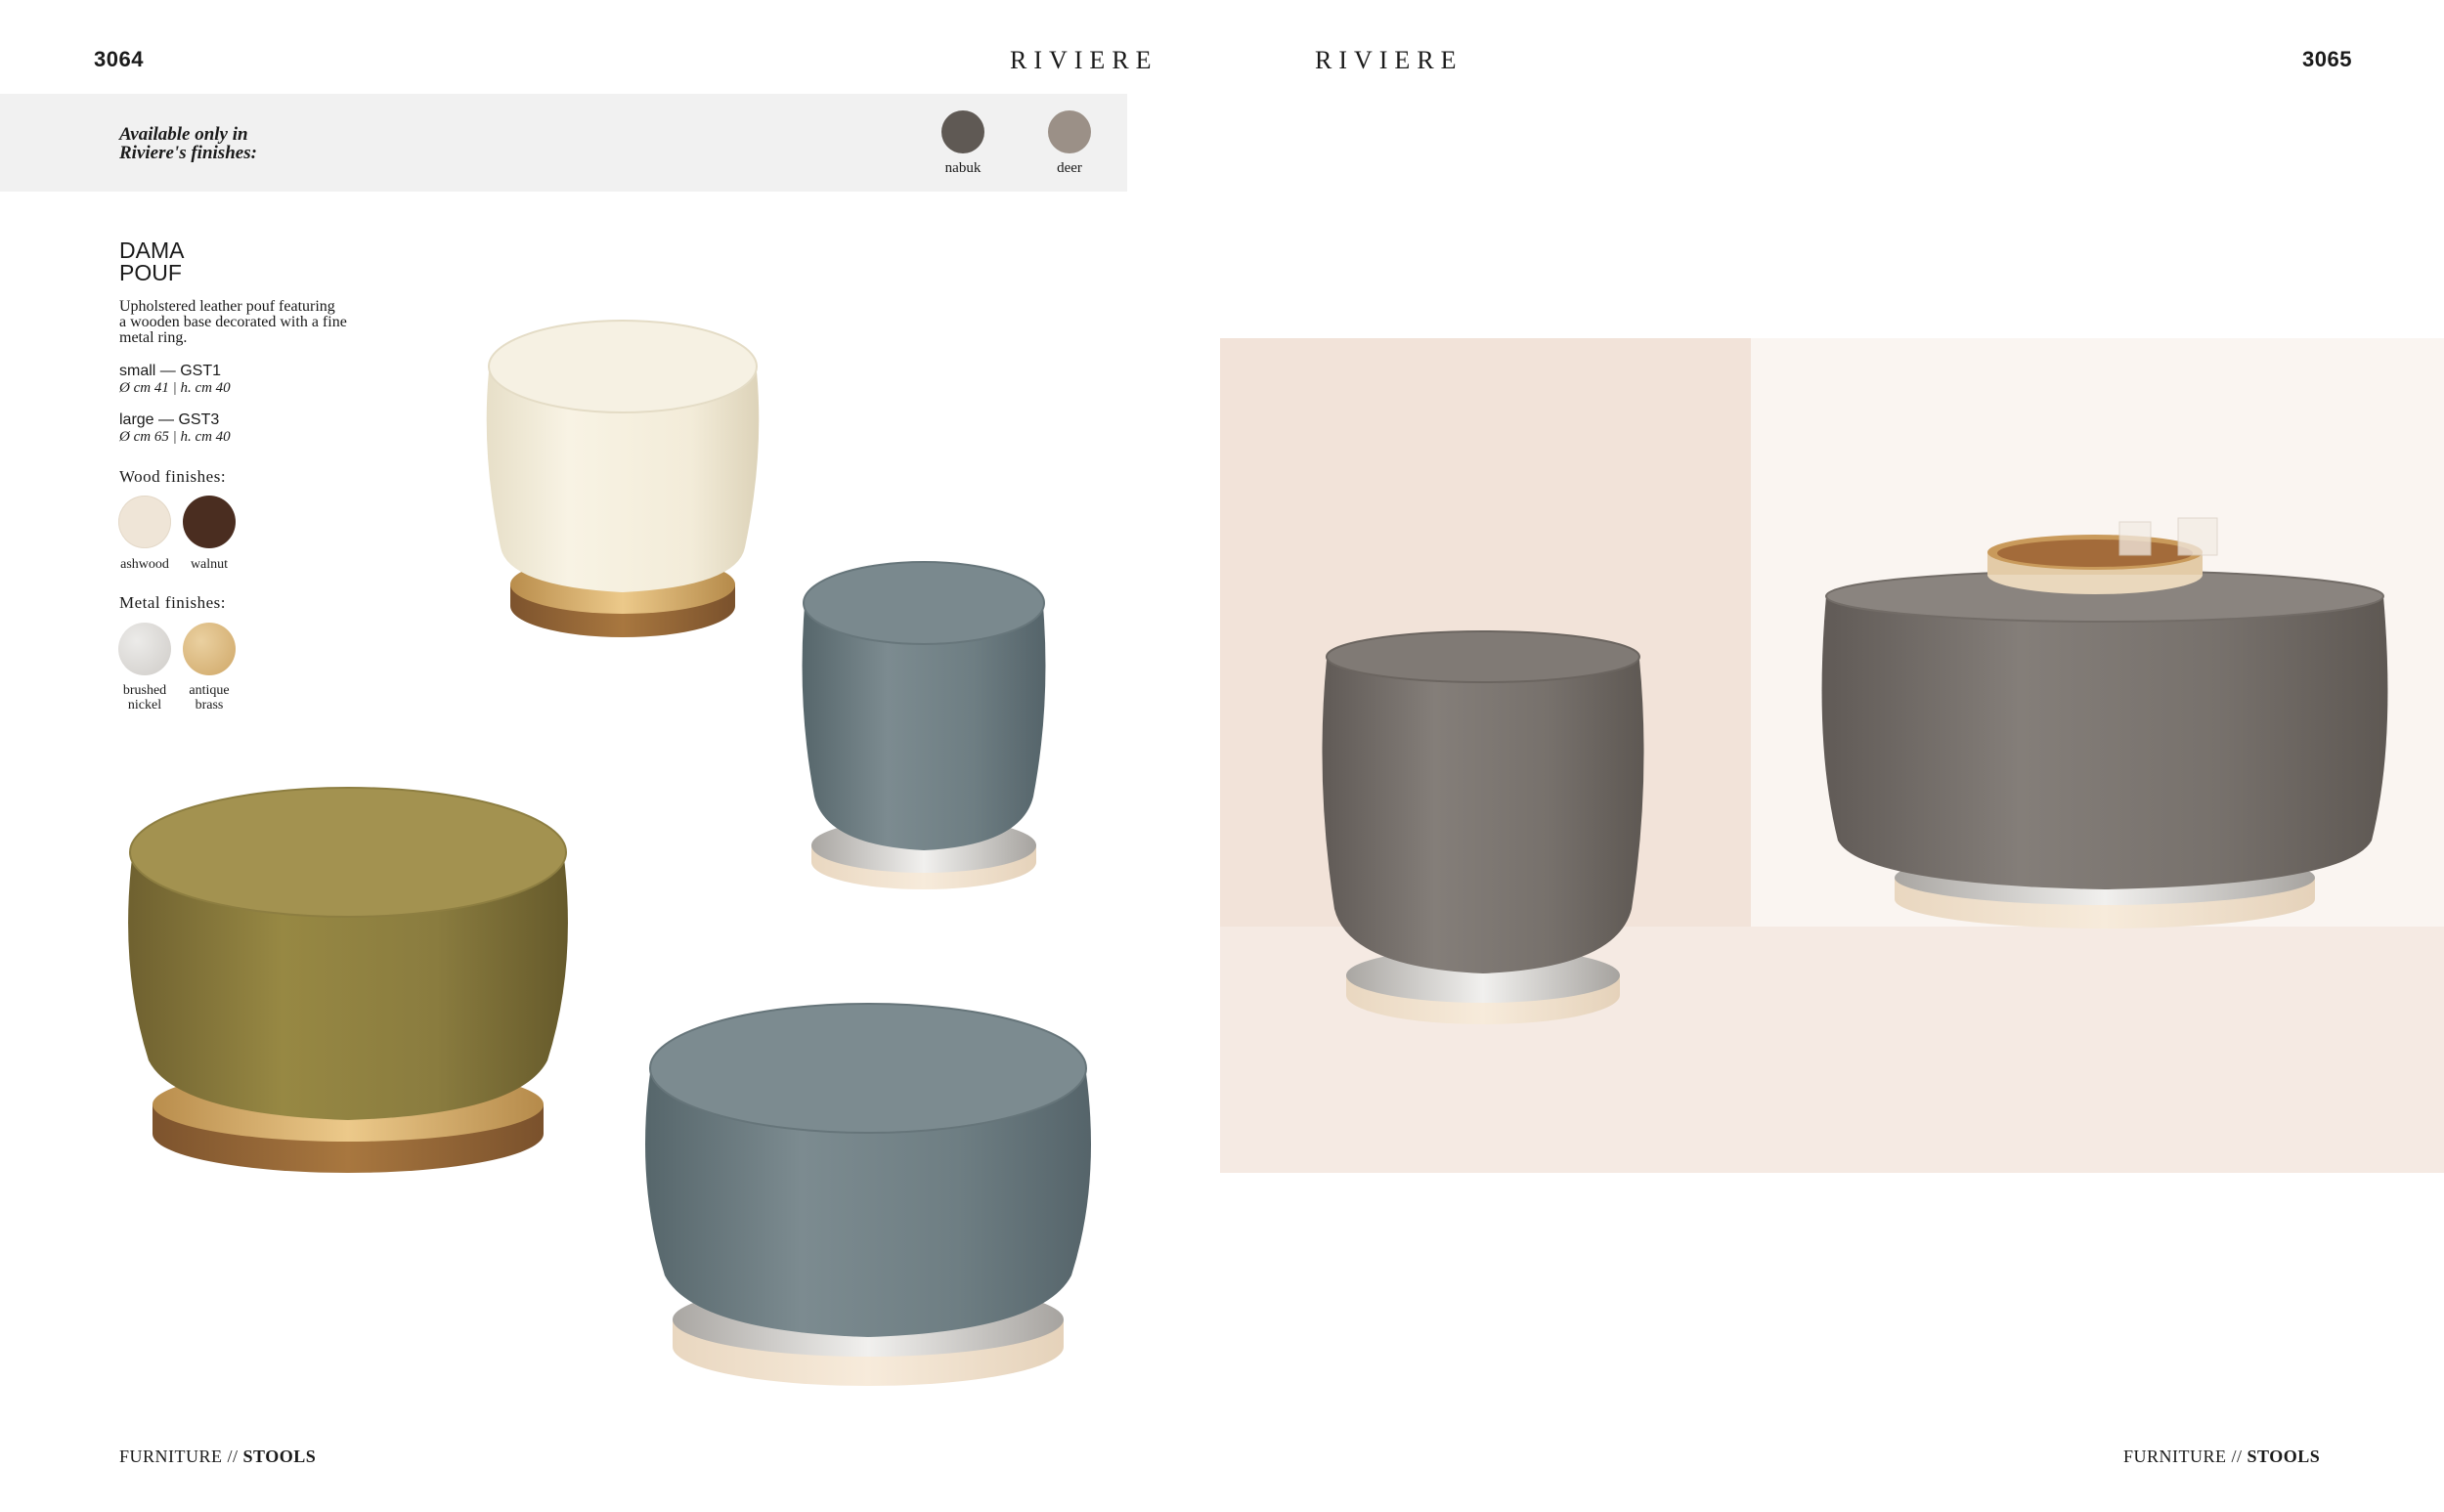 This screenshot has width=2444, height=1512. Describe the element at coordinates (2284, 1456) in the screenshot. I see `footer-right-subcategory: STOOLS` at that location.